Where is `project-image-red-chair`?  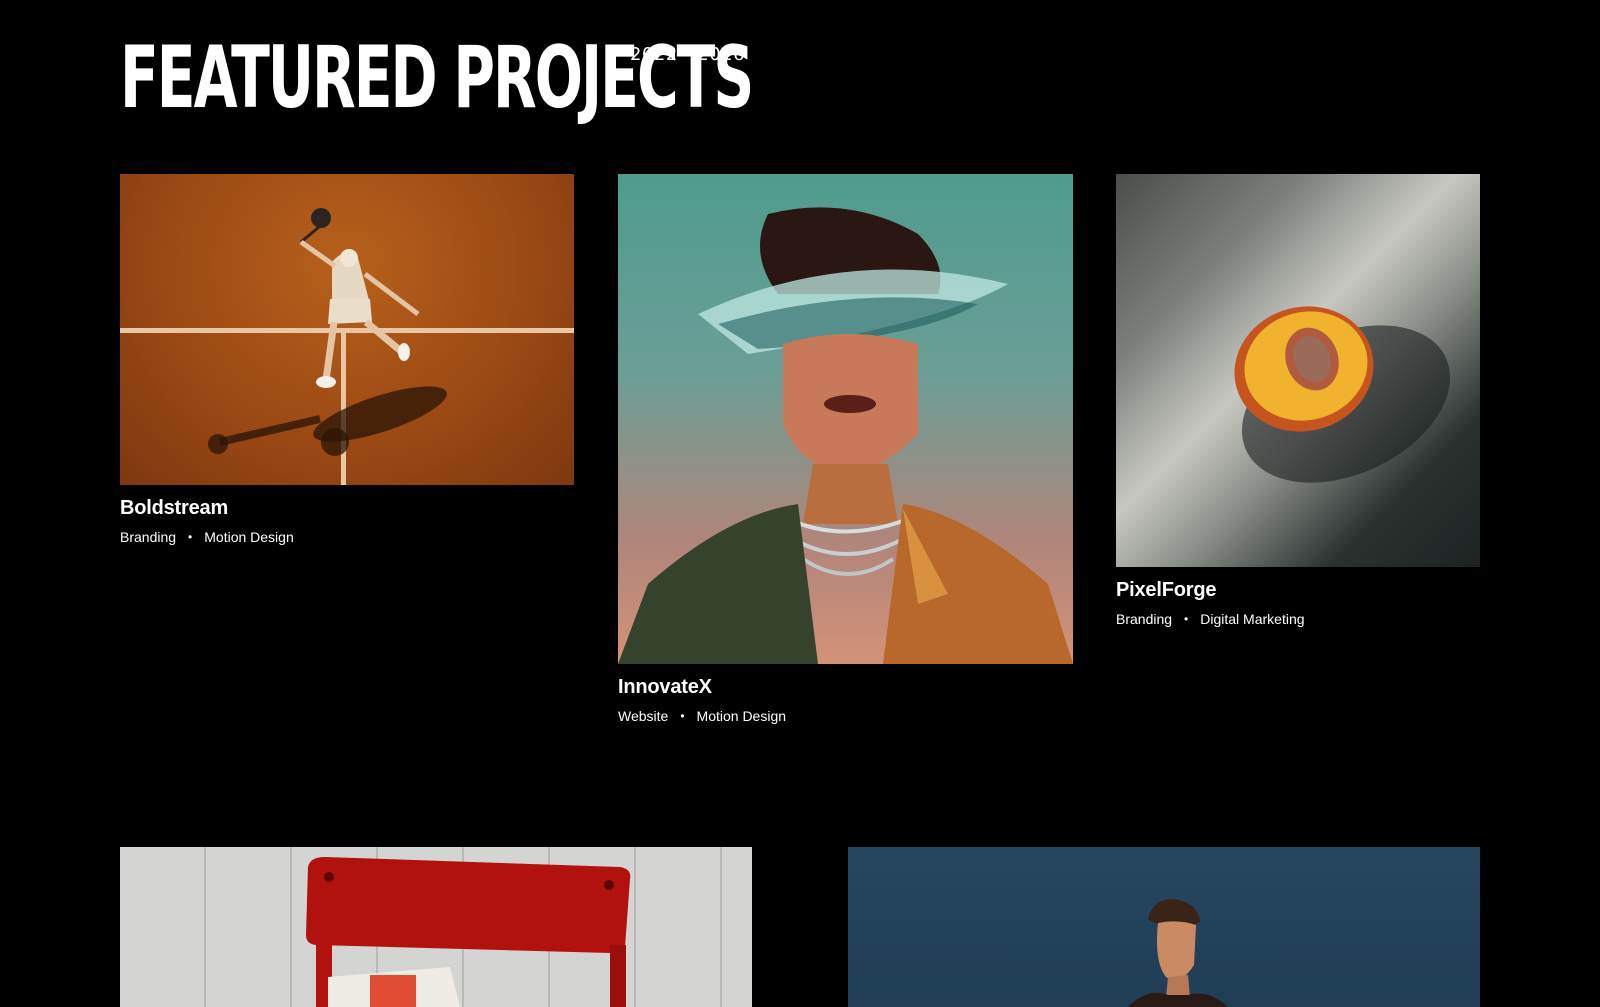 project-image-red-chair is located at coordinates (436, 927).